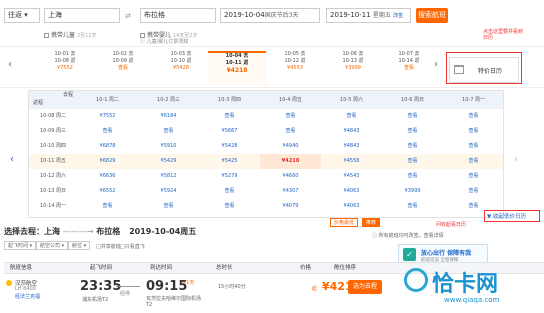  Describe the element at coordinates (78, 231) in the screenshot. I see `route-arrow: ———→` at that location.